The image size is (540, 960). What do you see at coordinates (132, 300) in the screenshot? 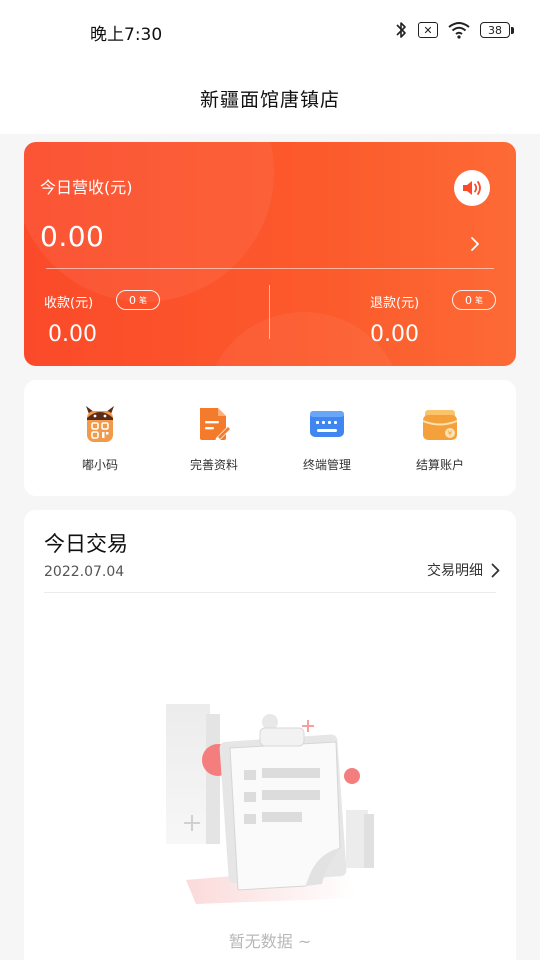
I see `collect-count: 0` at bounding box center [132, 300].